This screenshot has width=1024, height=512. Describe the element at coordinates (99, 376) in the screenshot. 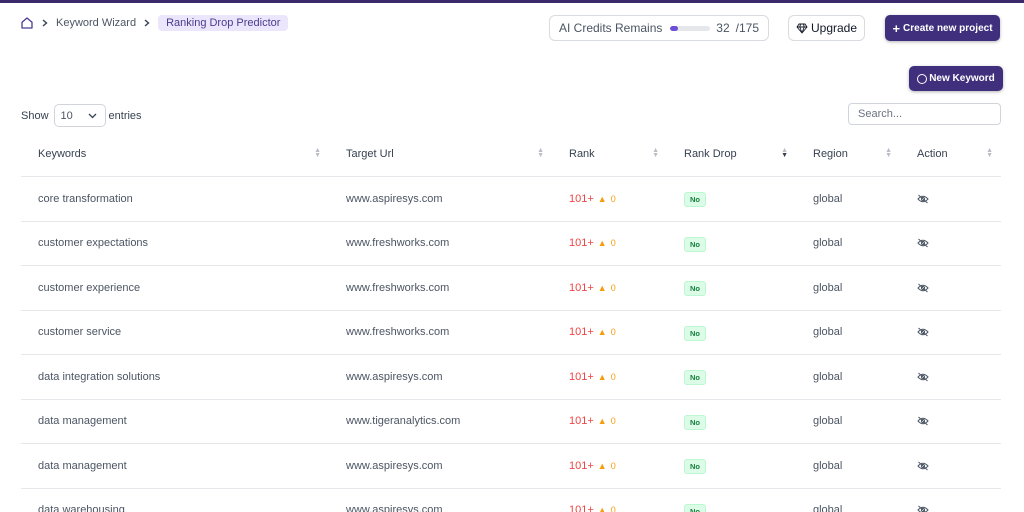

I see `keyword-text: data integration solutions` at that location.